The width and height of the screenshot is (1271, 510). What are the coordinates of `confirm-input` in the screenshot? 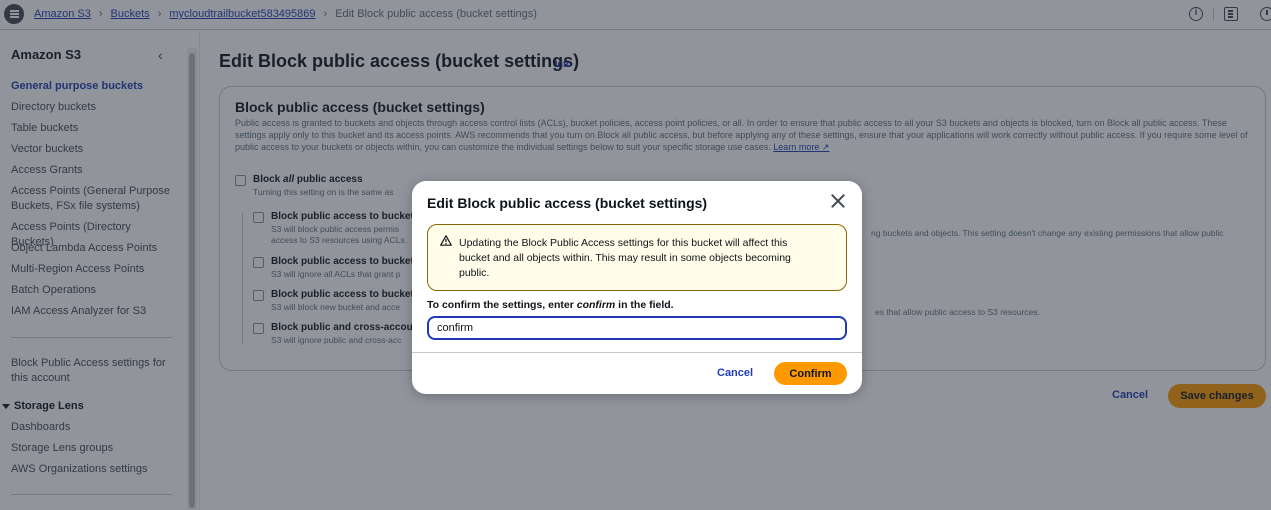 It's located at (637, 328).